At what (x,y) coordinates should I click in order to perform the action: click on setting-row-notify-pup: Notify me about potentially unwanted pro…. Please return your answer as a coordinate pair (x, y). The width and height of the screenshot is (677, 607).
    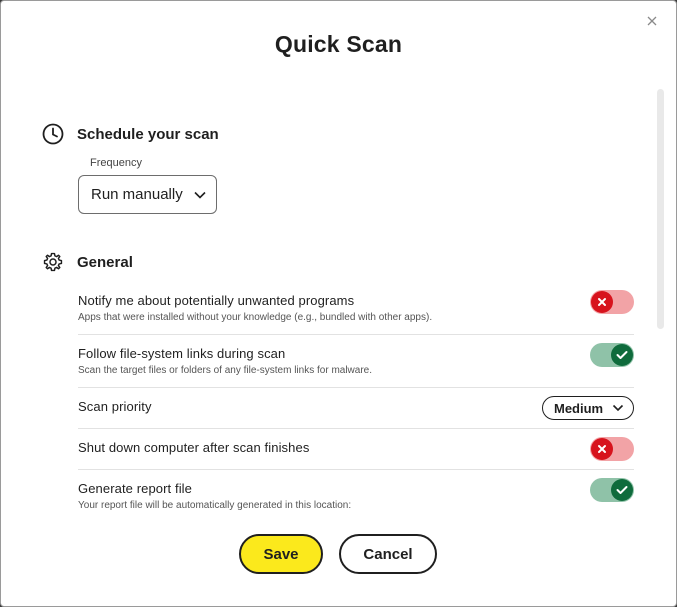
    Looking at the image, I should click on (356, 308).